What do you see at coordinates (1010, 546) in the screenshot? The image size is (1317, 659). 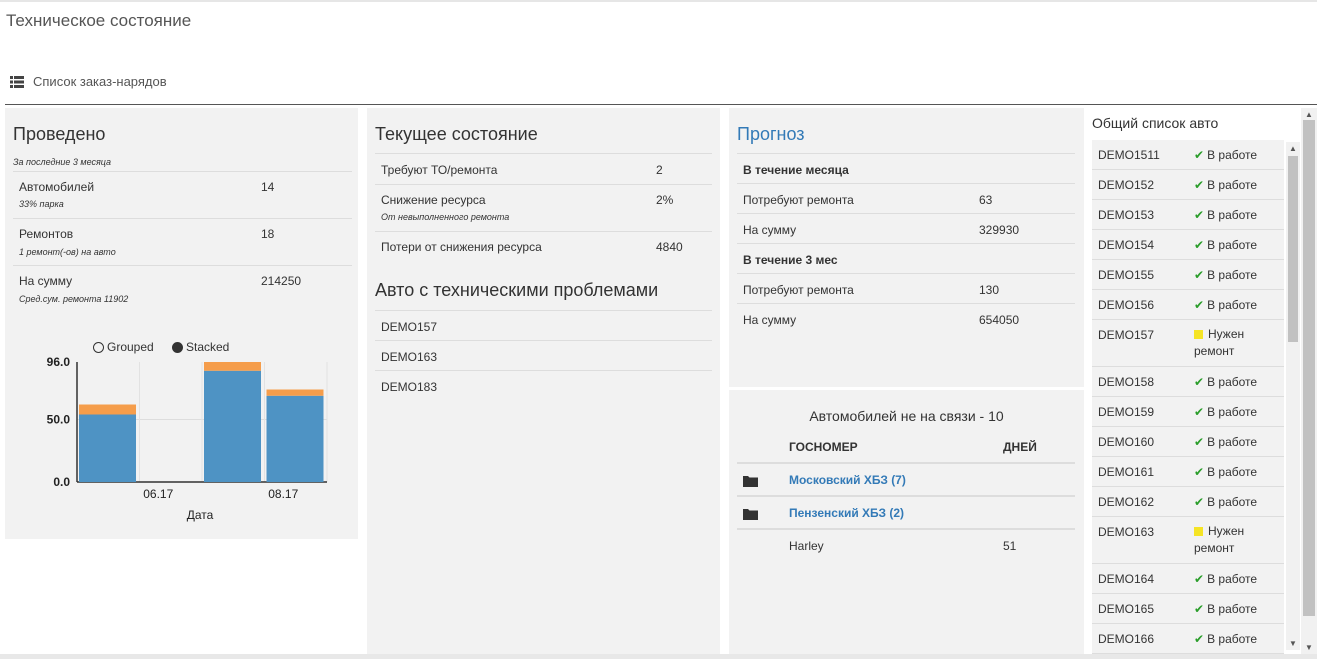 I see `offline-item-days: 51` at bounding box center [1010, 546].